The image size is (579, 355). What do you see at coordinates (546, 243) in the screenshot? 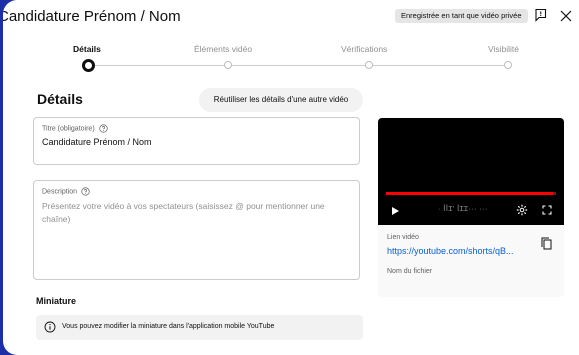
I see `copy-icon` at bounding box center [546, 243].